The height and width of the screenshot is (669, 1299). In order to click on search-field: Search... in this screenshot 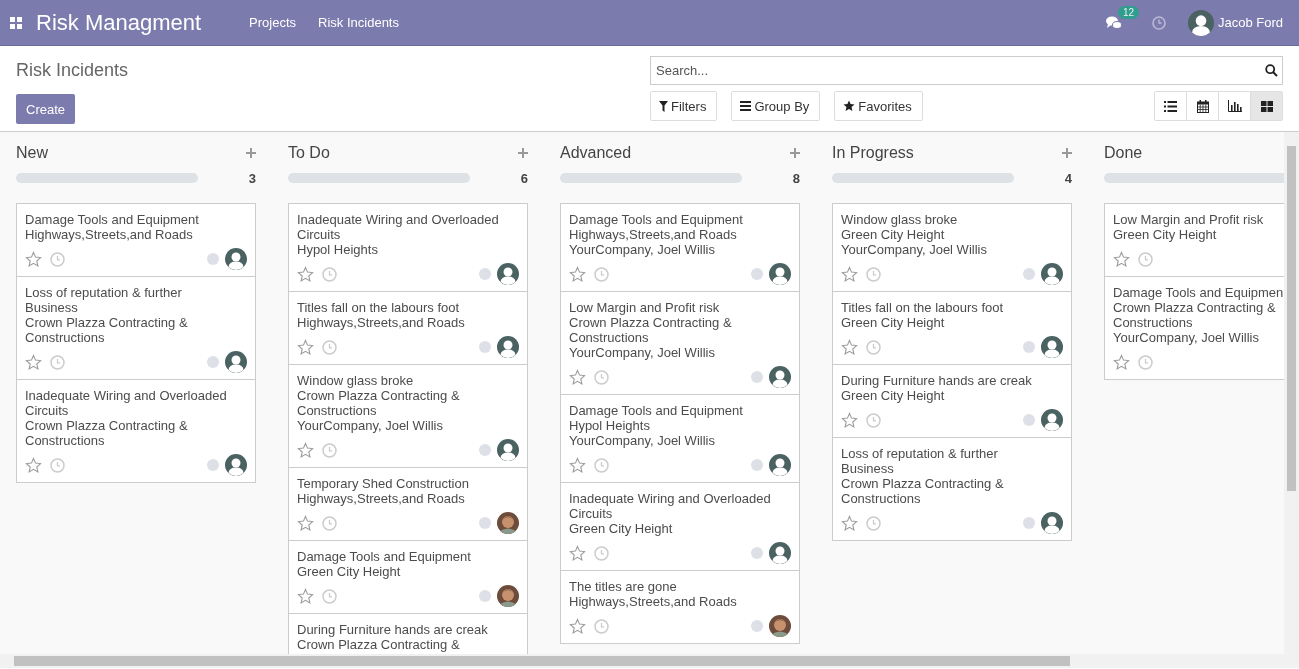, I will do `click(966, 70)`.